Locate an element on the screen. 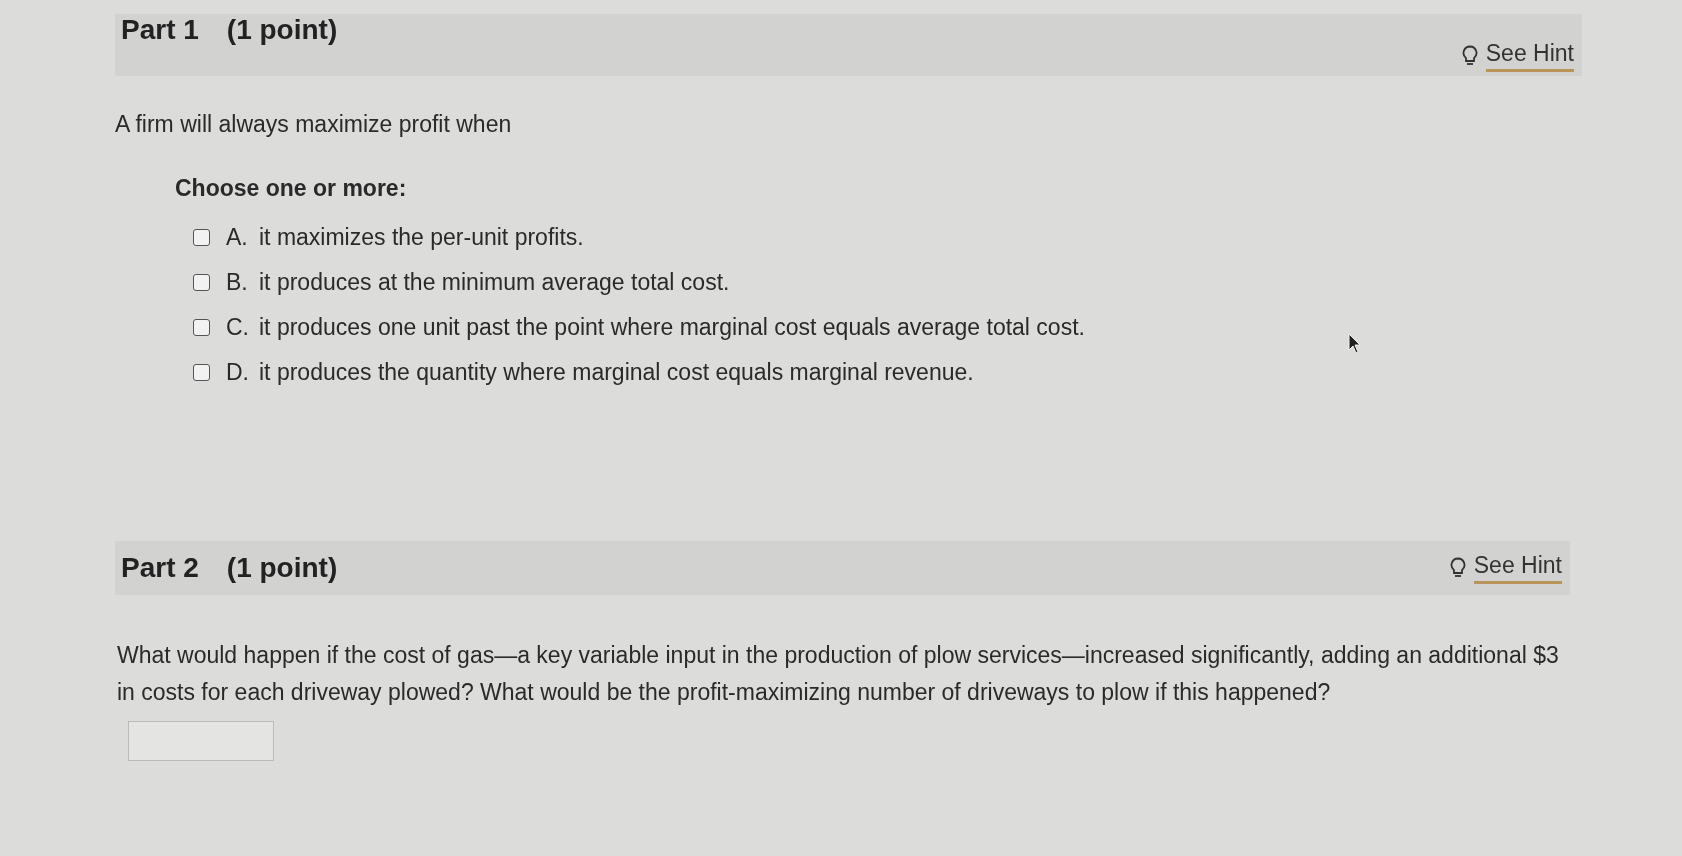 The height and width of the screenshot is (856, 1682). cursor-icon is located at coordinates (1355, 344).